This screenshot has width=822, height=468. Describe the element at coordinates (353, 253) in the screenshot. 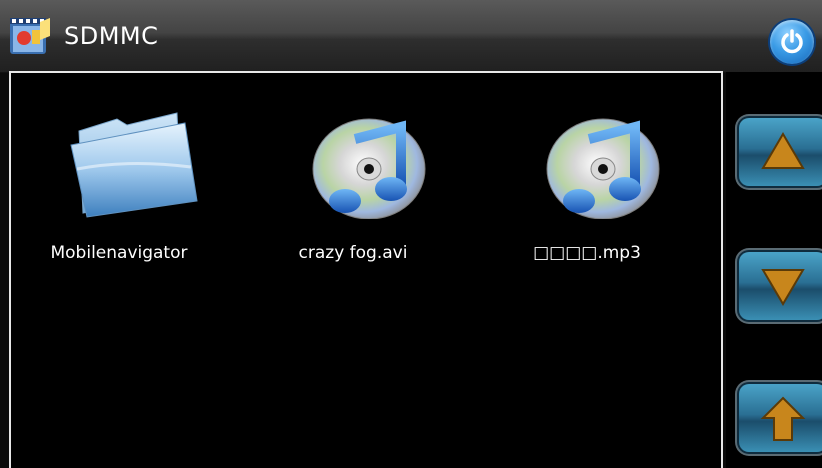

I see `file-name: crazy fog.avi` at that location.